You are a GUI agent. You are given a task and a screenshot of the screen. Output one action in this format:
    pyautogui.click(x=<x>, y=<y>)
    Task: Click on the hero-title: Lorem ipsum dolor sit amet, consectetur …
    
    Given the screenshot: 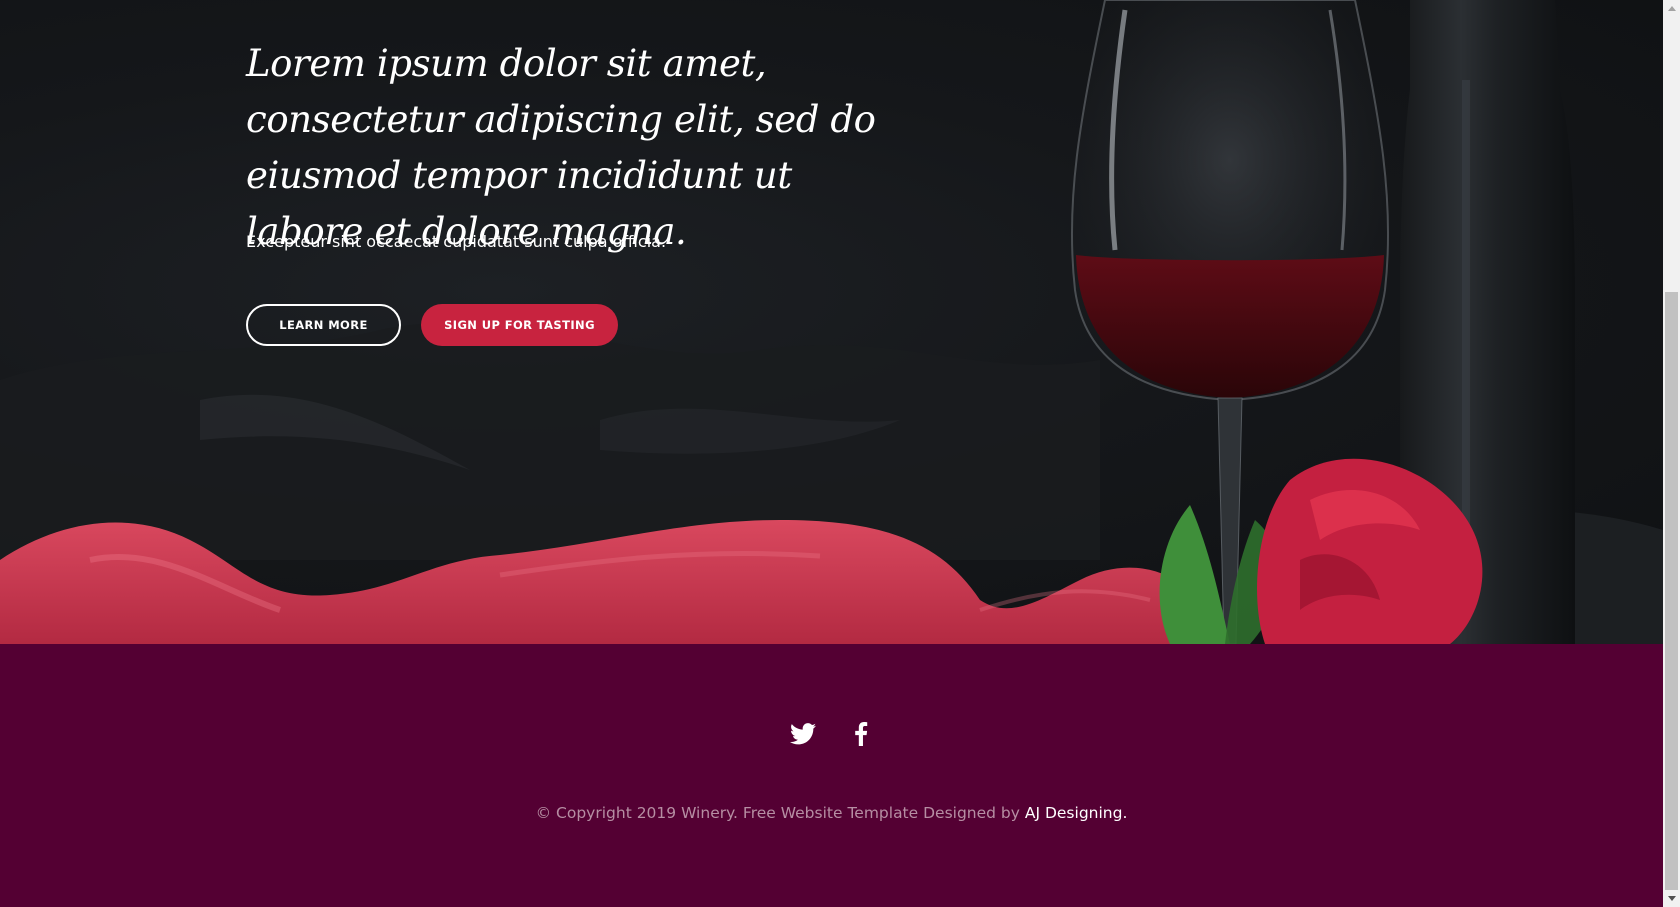 What is the action you would take?
    pyautogui.click(x=561, y=147)
    